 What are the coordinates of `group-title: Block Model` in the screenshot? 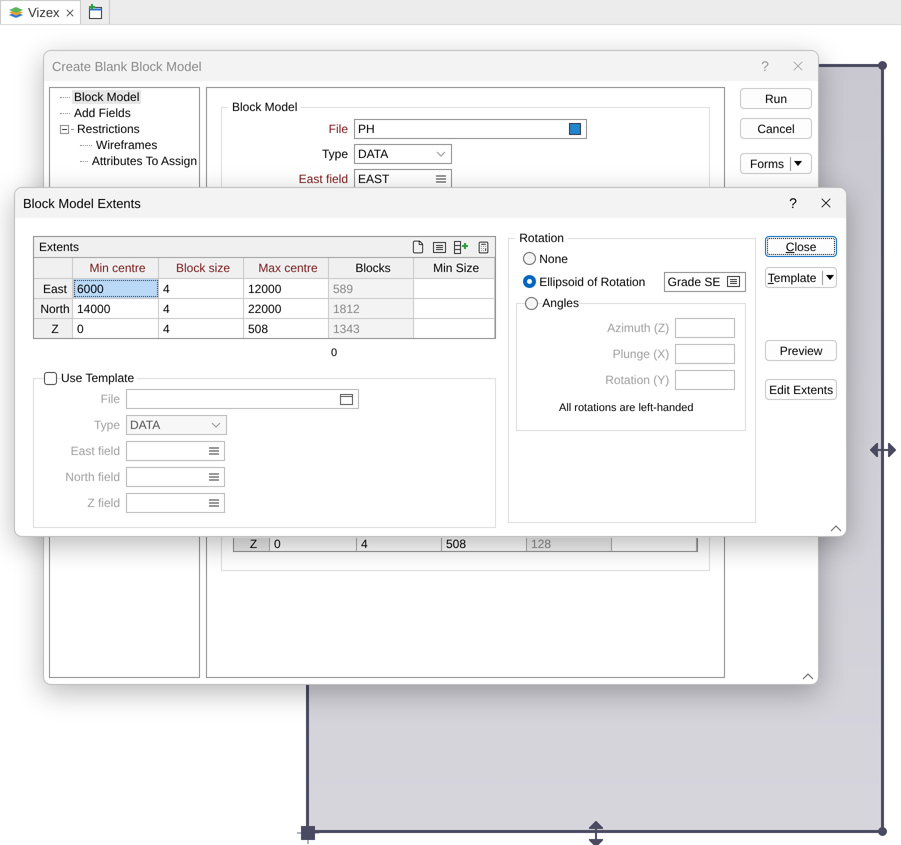 It's located at (265, 107).